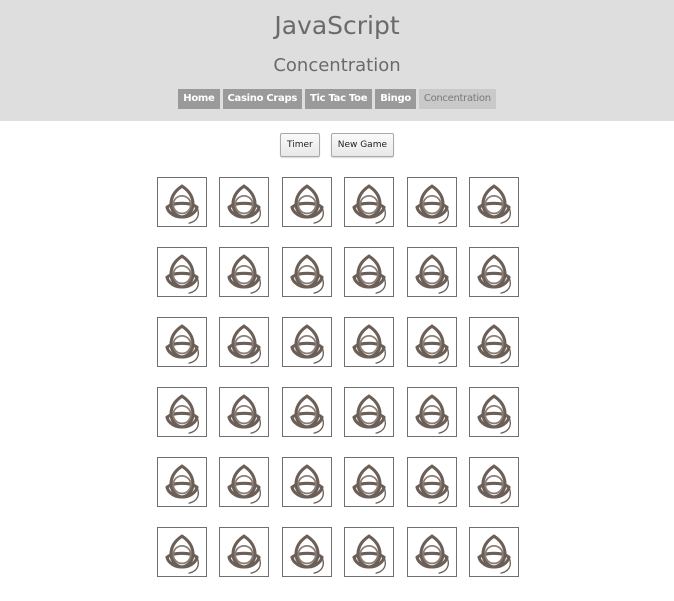 Image resolution: width=674 pixels, height=601 pixels. I want to click on nav-item-bingo: Bingo, so click(395, 99).